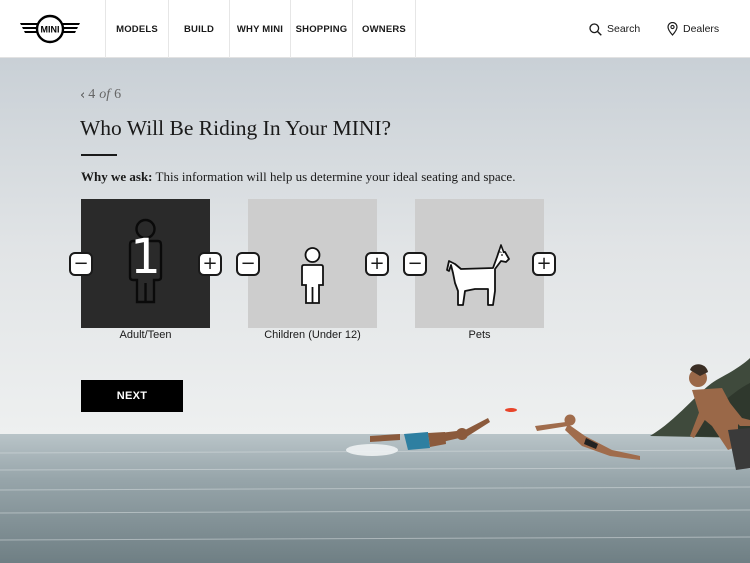 The width and height of the screenshot is (750, 563). What do you see at coordinates (236, 128) in the screenshot?
I see `page-title: Who Will Be Riding In Your MINI?` at bounding box center [236, 128].